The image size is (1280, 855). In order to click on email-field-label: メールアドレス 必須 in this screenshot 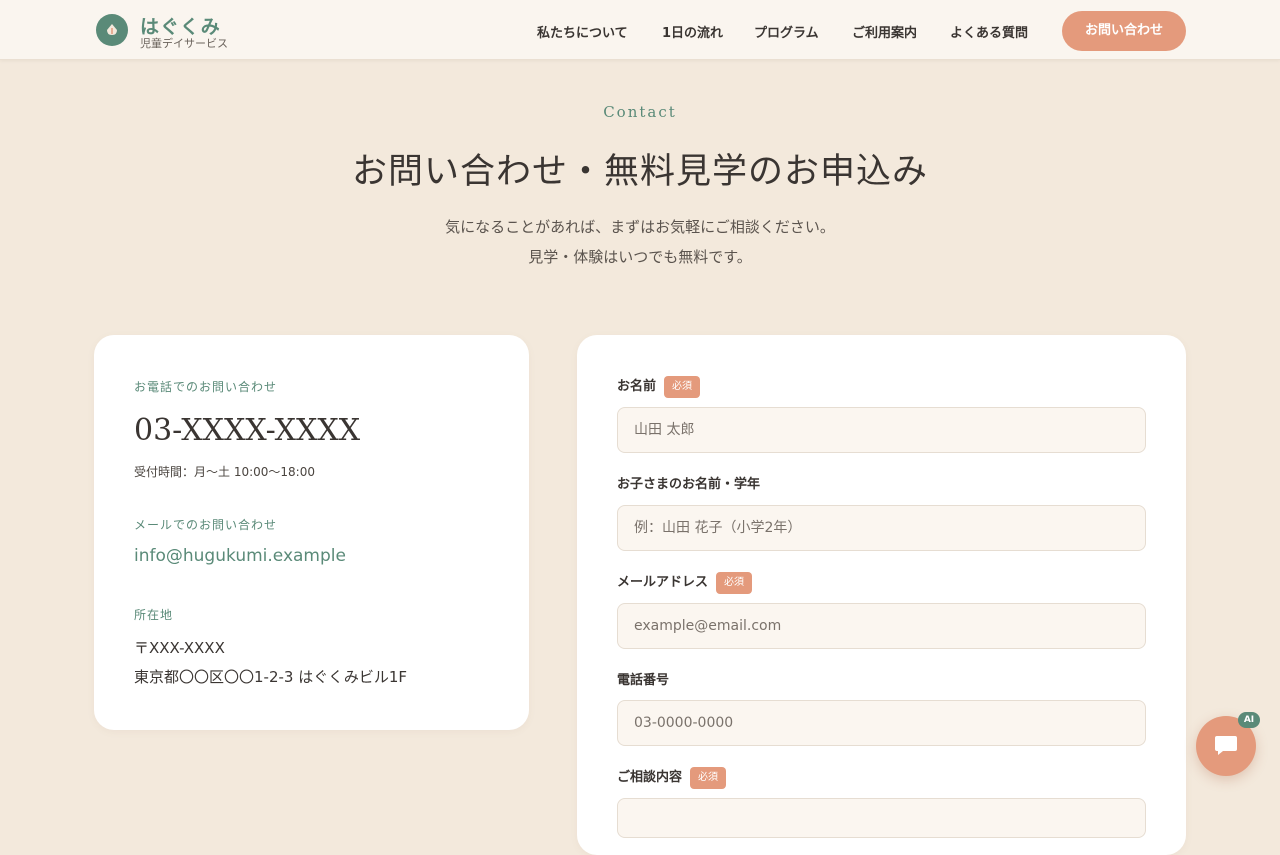, I will do `click(685, 583)`.